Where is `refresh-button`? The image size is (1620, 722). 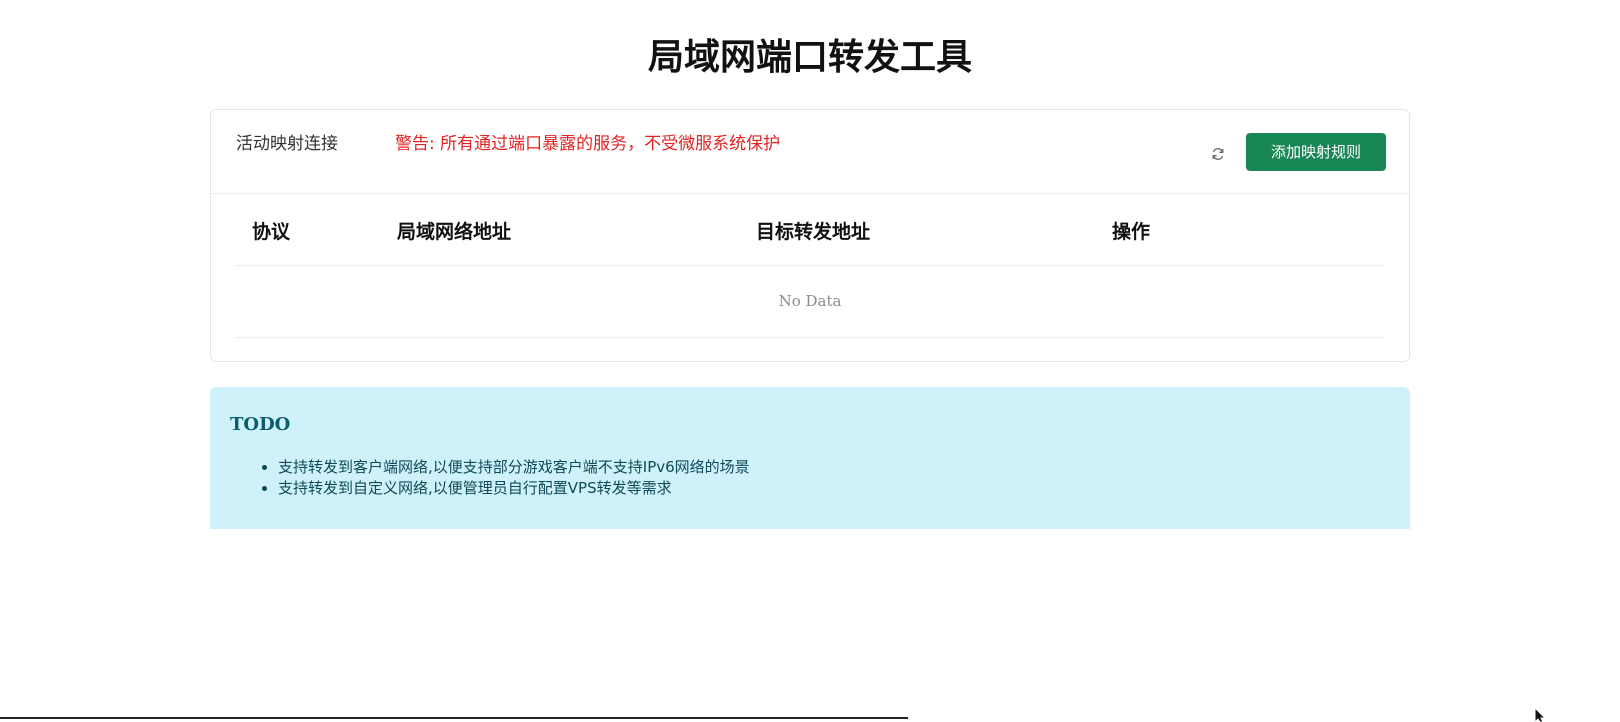
refresh-button is located at coordinates (1218, 154).